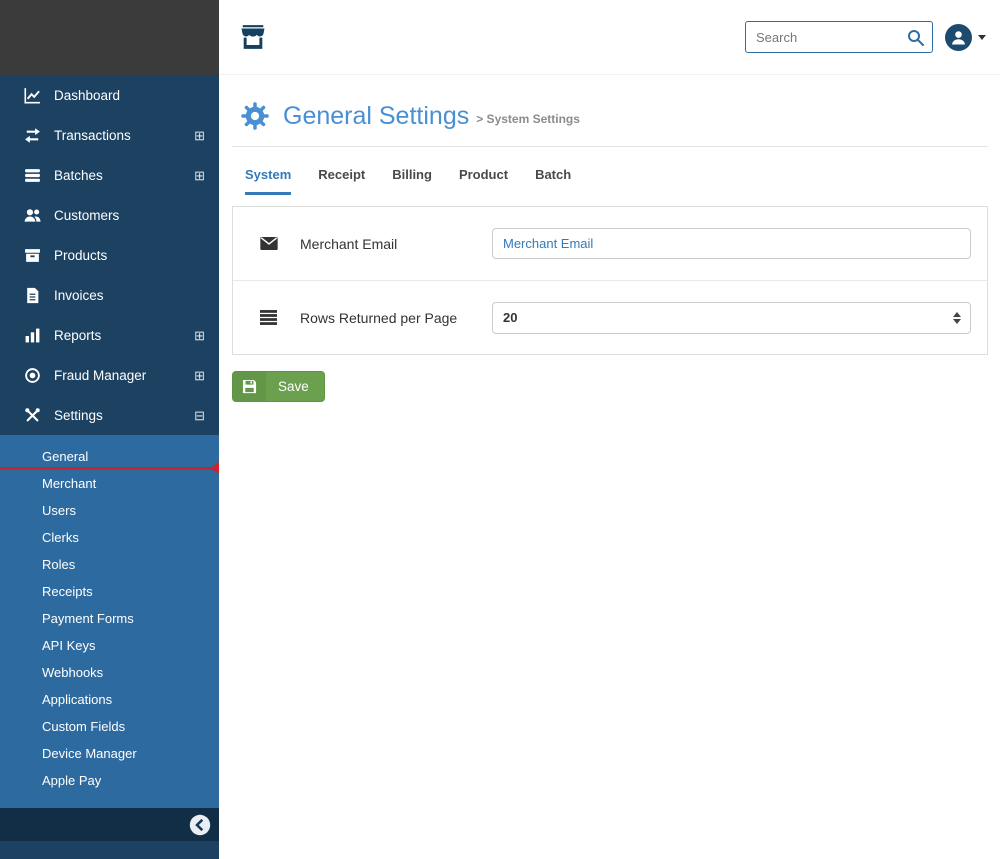  I want to click on tab-batch: Batch, so click(553, 181).